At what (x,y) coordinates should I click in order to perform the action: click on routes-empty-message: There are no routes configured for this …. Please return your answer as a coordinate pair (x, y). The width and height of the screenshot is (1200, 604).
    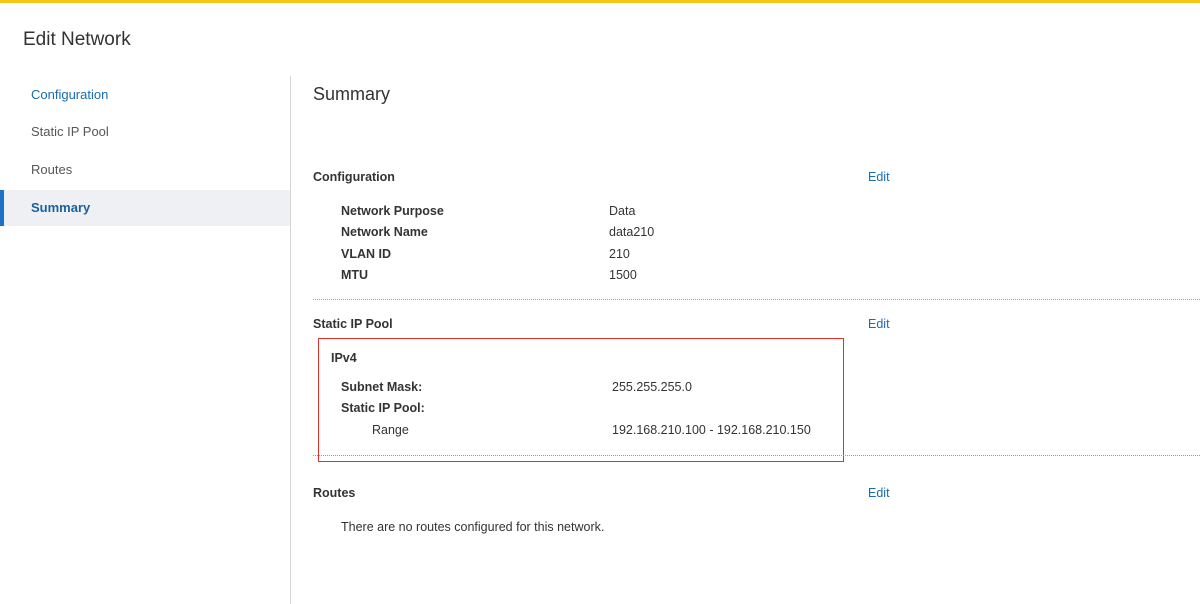
    Looking at the image, I should click on (473, 527).